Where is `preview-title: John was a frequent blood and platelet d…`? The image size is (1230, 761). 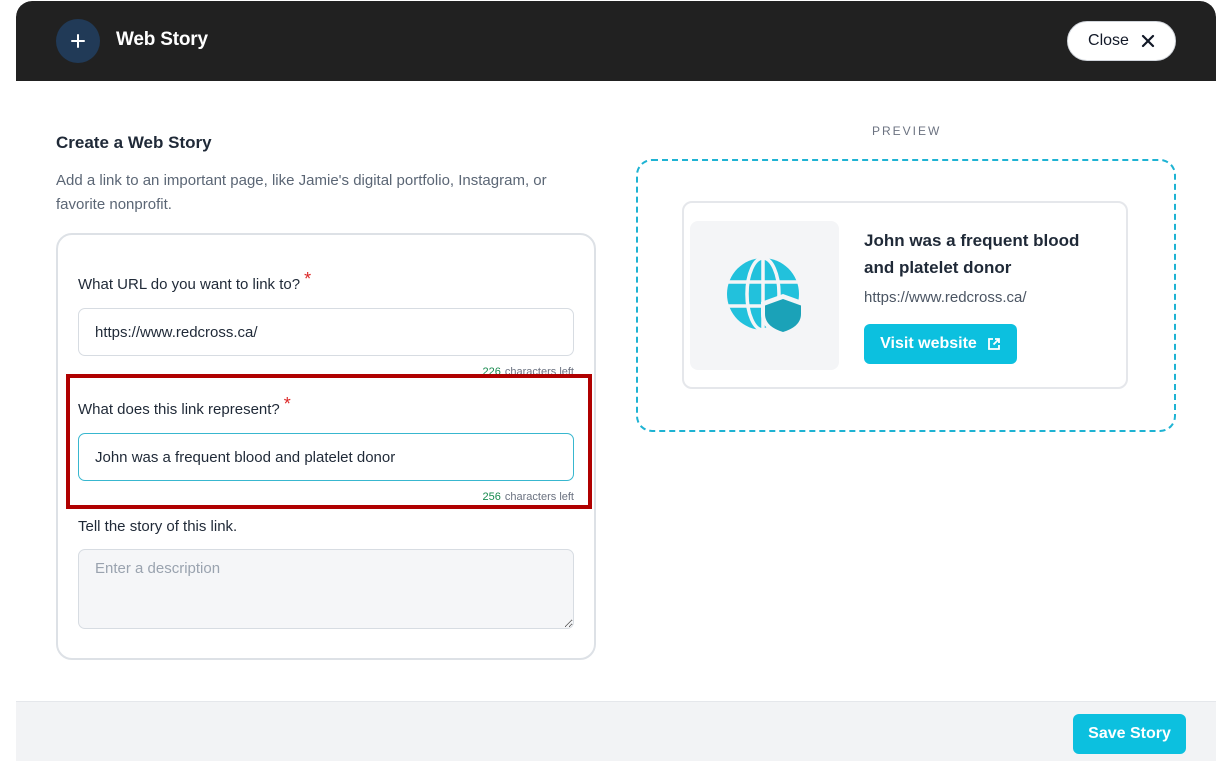 preview-title: John was a frequent blood and platelet d… is located at coordinates (972, 254).